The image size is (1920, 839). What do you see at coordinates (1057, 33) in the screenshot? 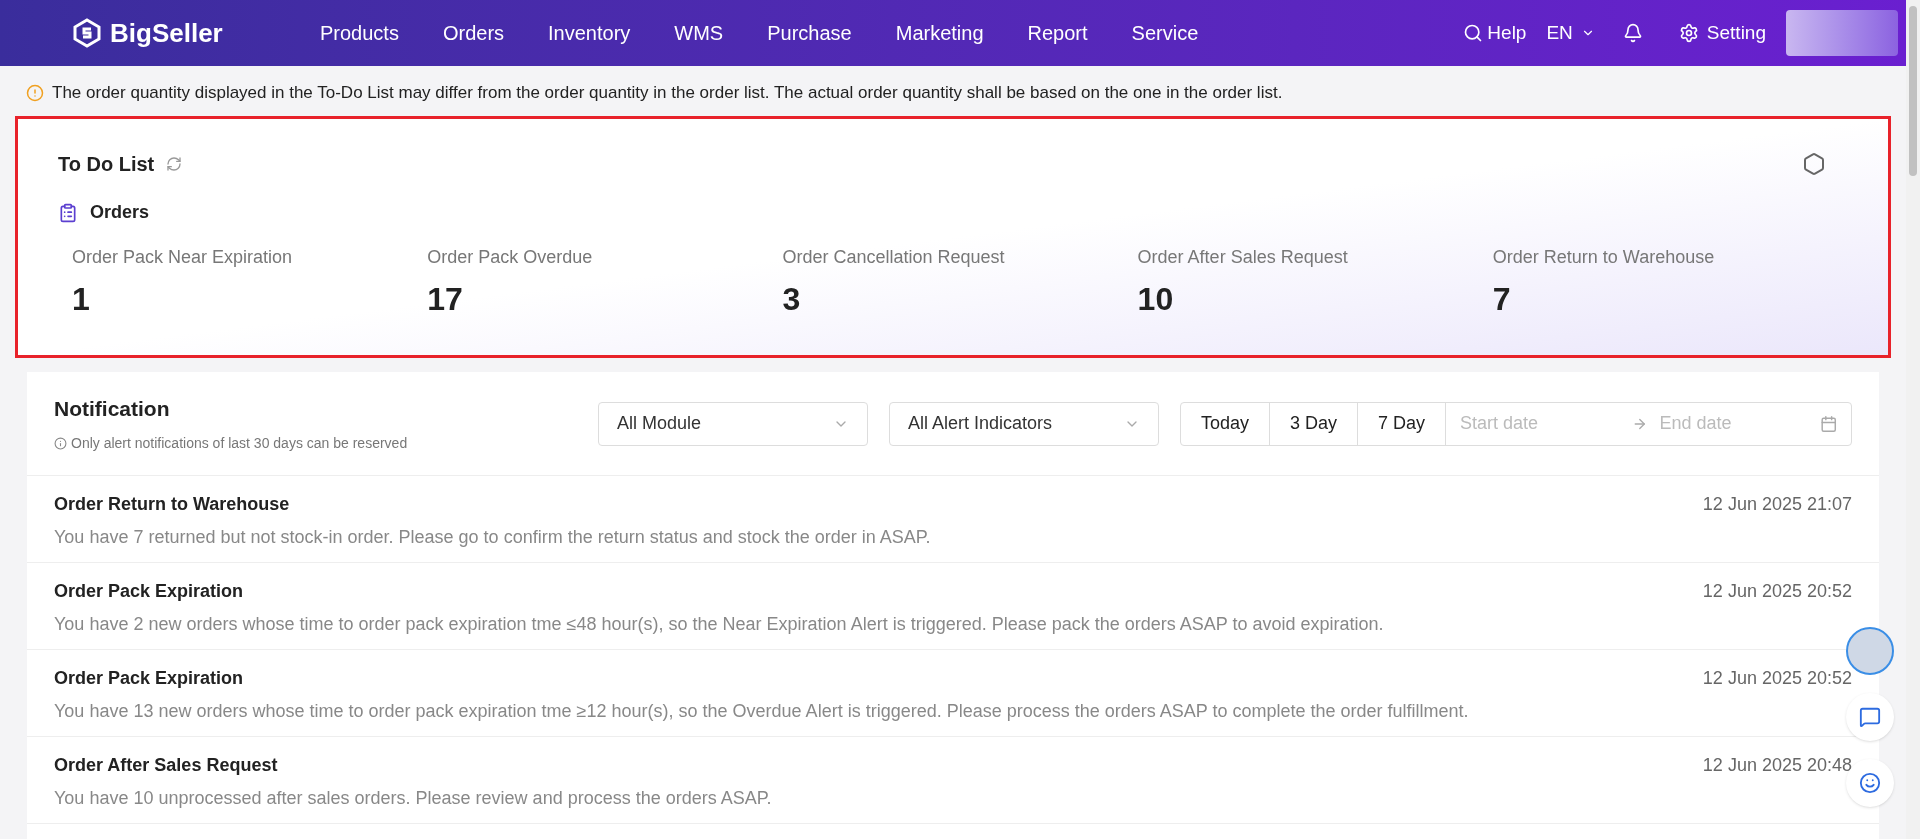
I see `nav-menu-item: Report` at bounding box center [1057, 33].